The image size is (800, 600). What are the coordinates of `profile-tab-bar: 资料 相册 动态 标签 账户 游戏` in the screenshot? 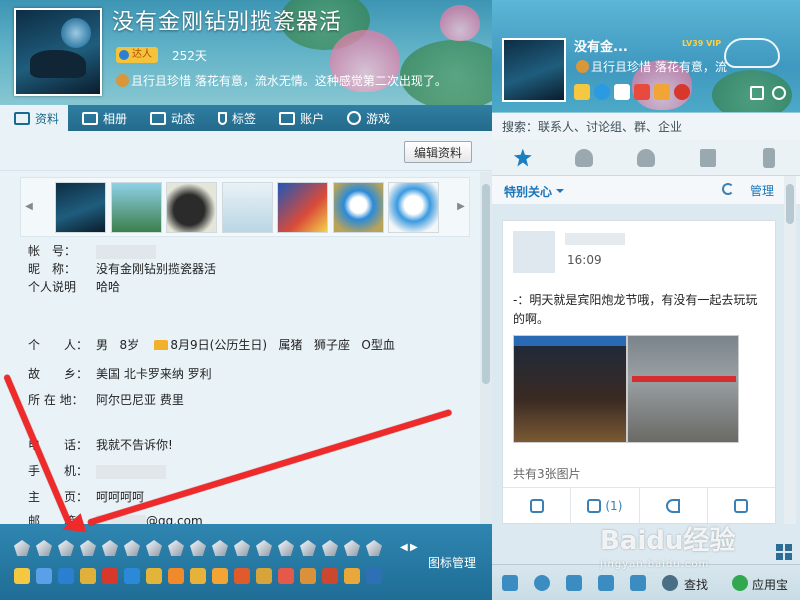 It's located at (246, 118).